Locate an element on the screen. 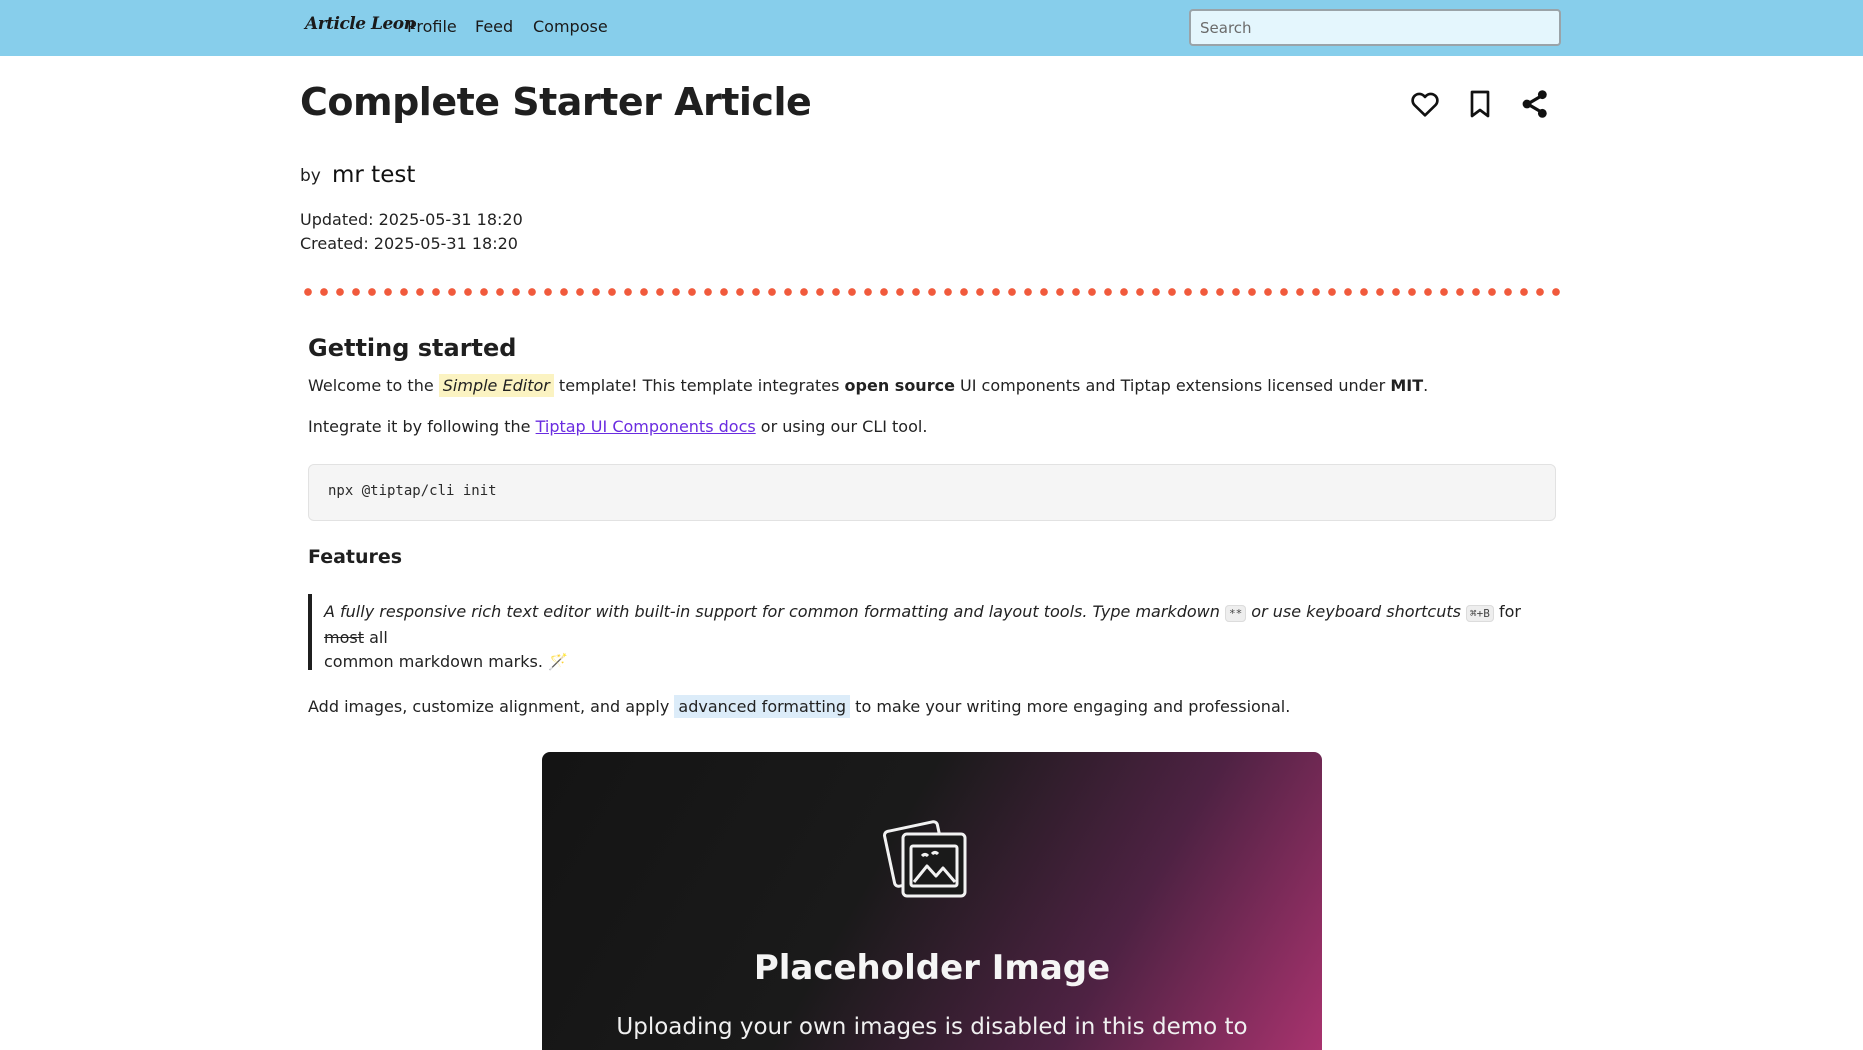  nav-link-compose: Compose is located at coordinates (570, 26).